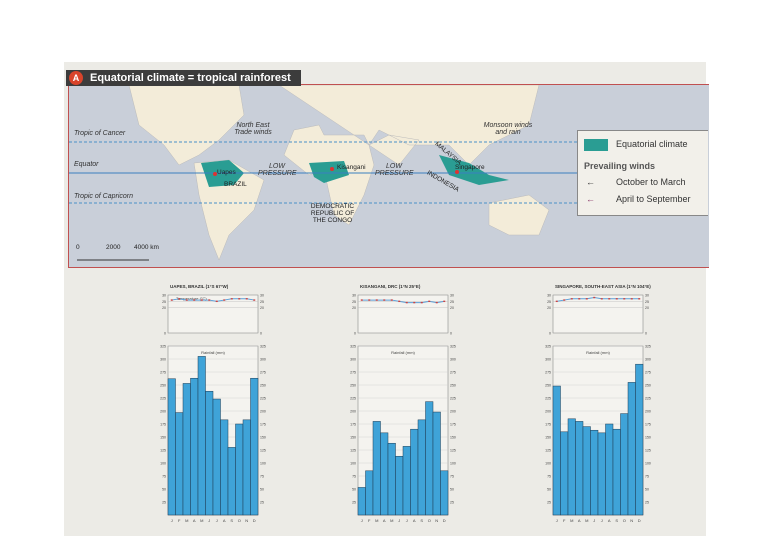 The height and width of the screenshot is (544, 768). Describe the element at coordinates (231, 520) in the screenshot. I see `month-label: S` at that location.